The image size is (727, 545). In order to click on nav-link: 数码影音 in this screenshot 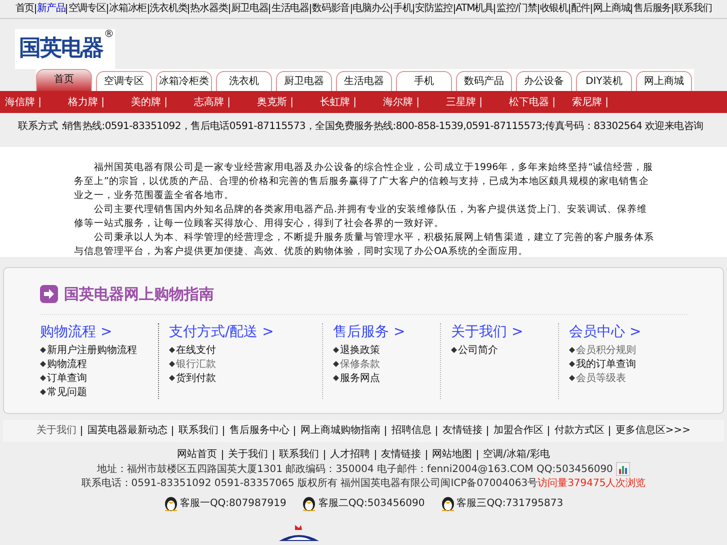, I will do `click(330, 9)`.